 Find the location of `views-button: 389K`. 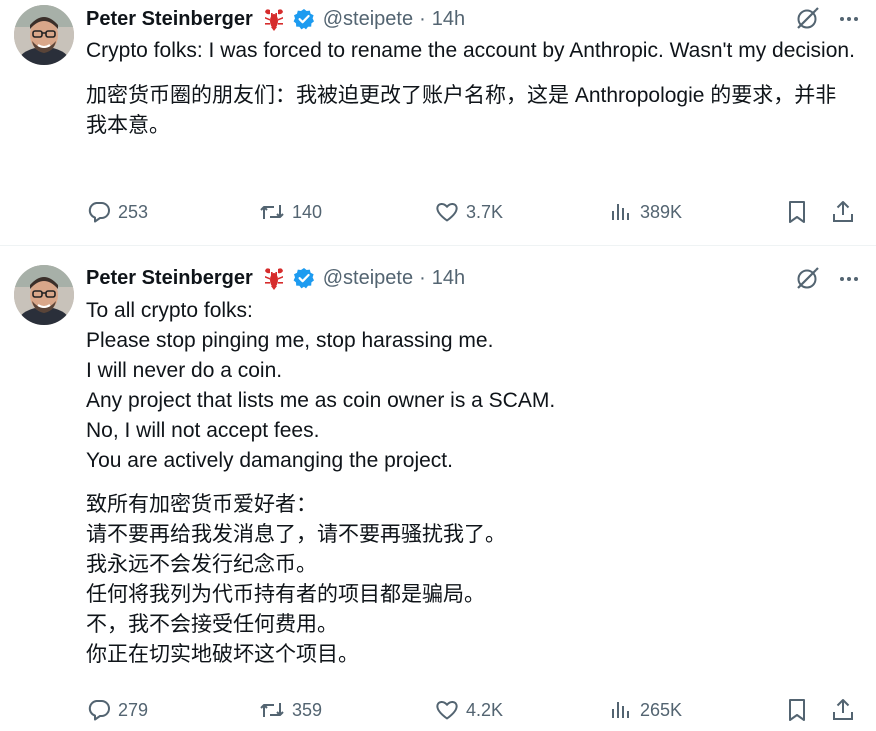

views-button: 389K is located at coordinates (645, 212).